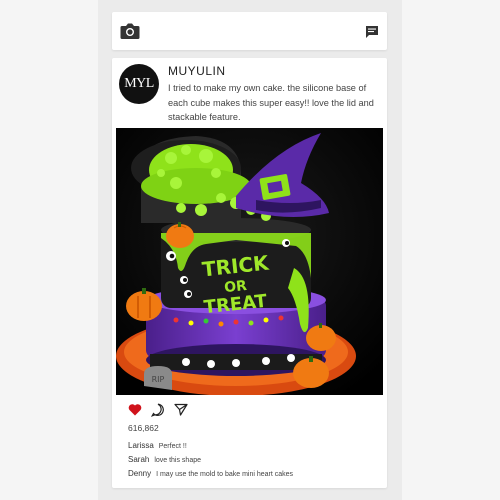  I want to click on comment-text: Perfect !!, so click(172, 446).